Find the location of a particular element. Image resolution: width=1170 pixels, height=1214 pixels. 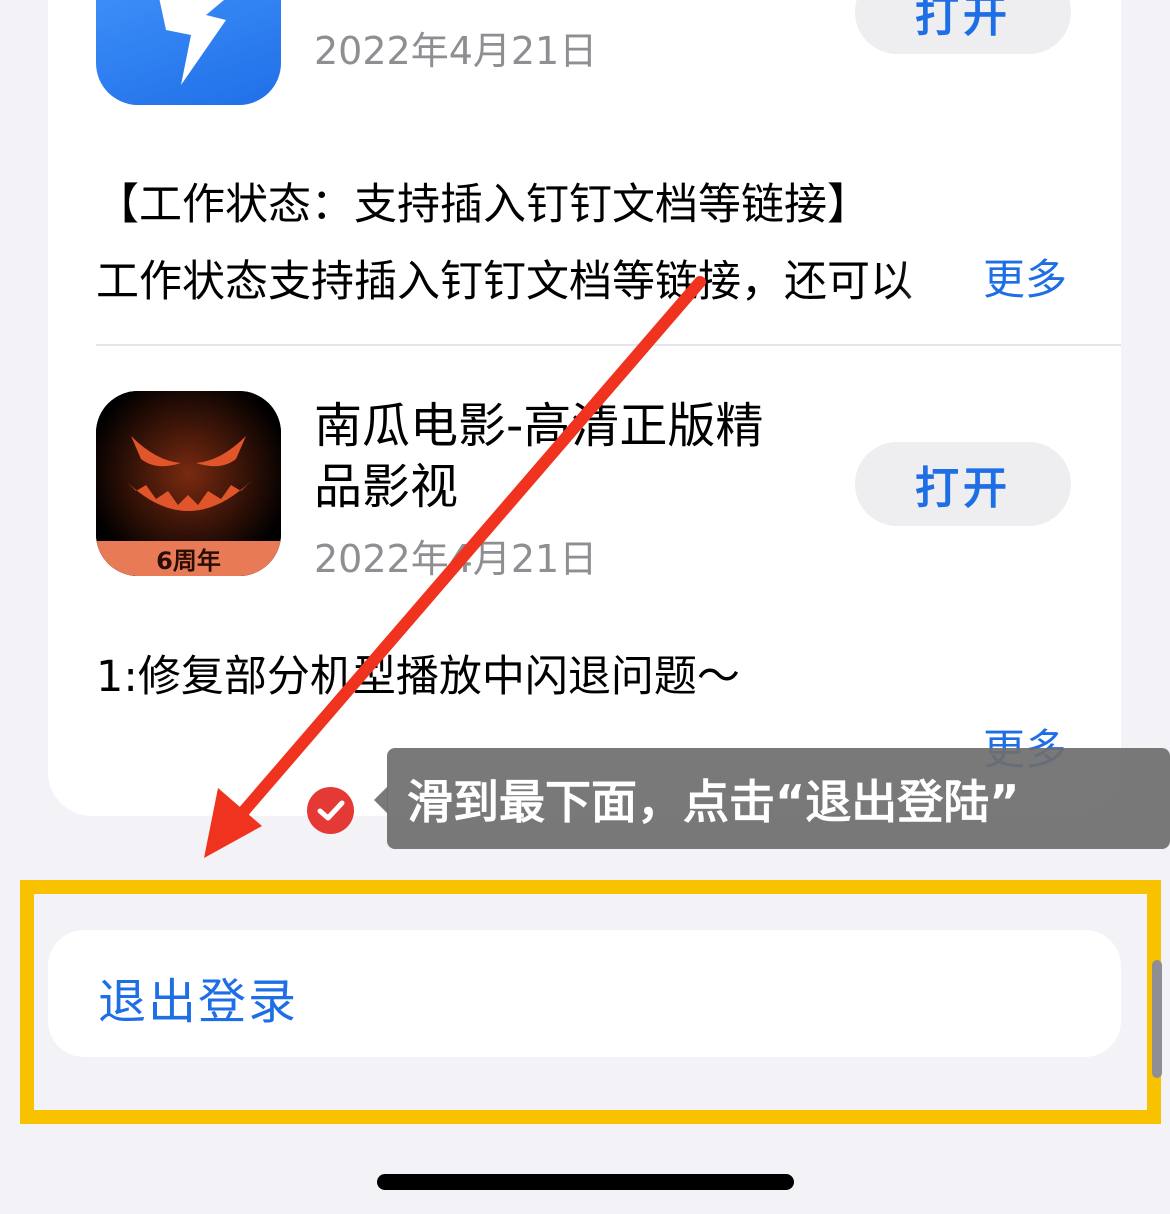

logout-button: 退出登录 is located at coordinates (584, 993).